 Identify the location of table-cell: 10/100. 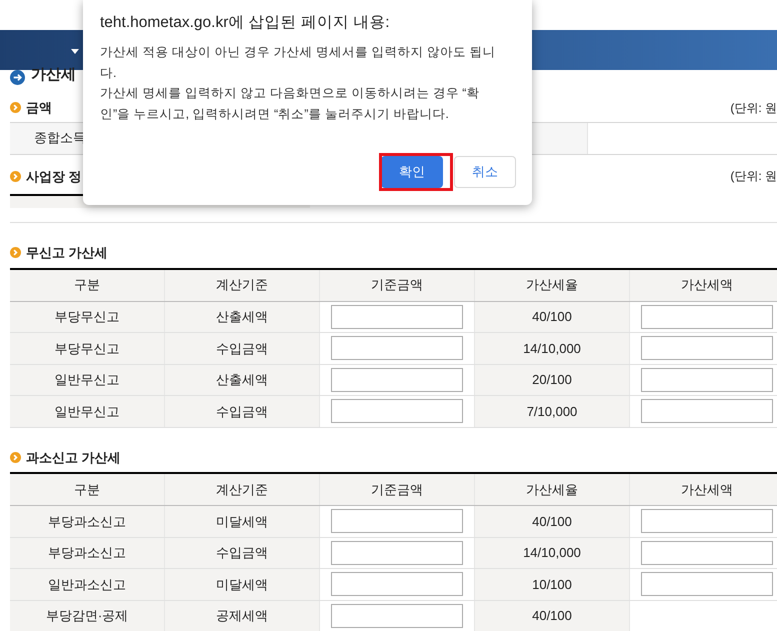
(552, 584).